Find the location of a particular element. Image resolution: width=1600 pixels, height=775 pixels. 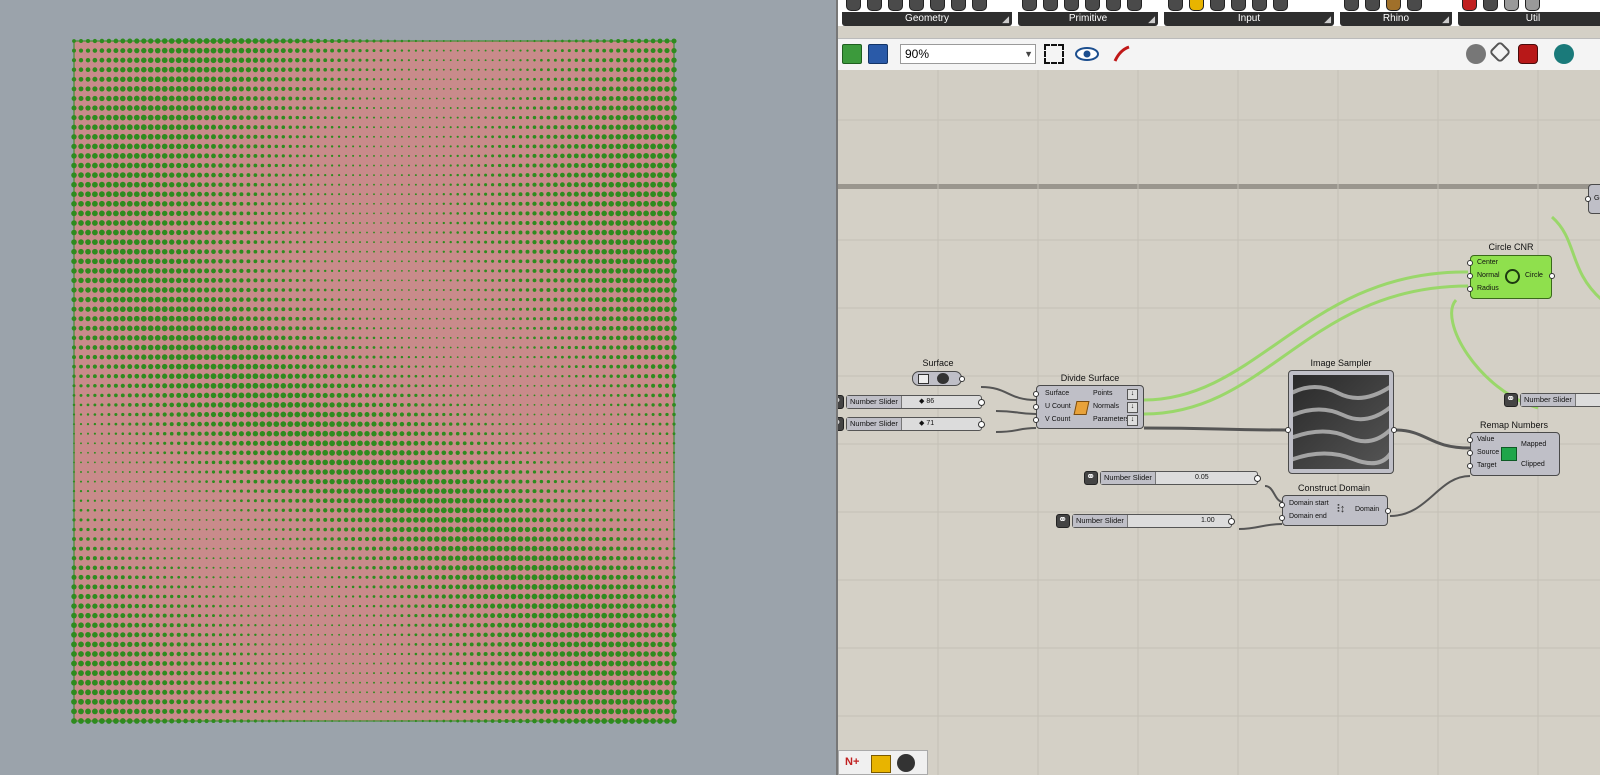

input-target: Target is located at coordinates (1486, 465).